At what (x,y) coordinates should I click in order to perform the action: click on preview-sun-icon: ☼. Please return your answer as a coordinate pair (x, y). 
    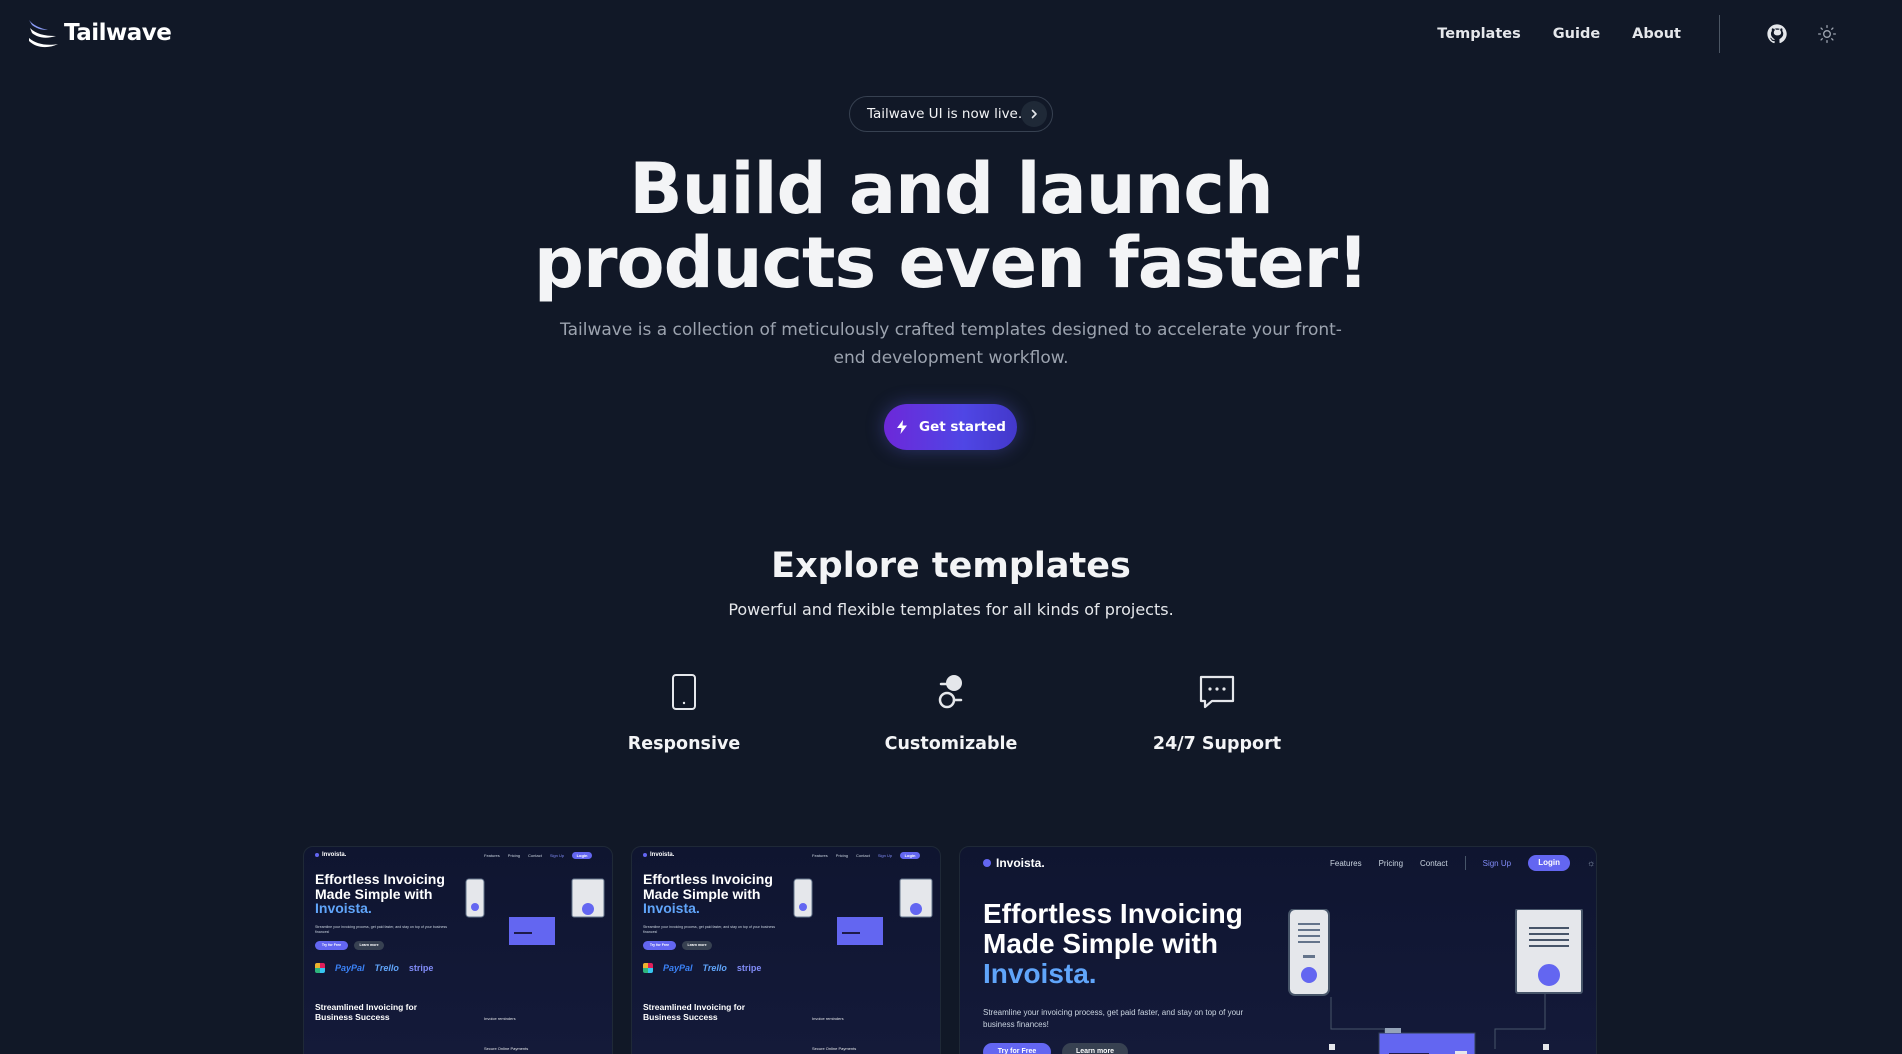
    Looking at the image, I should click on (1591, 863).